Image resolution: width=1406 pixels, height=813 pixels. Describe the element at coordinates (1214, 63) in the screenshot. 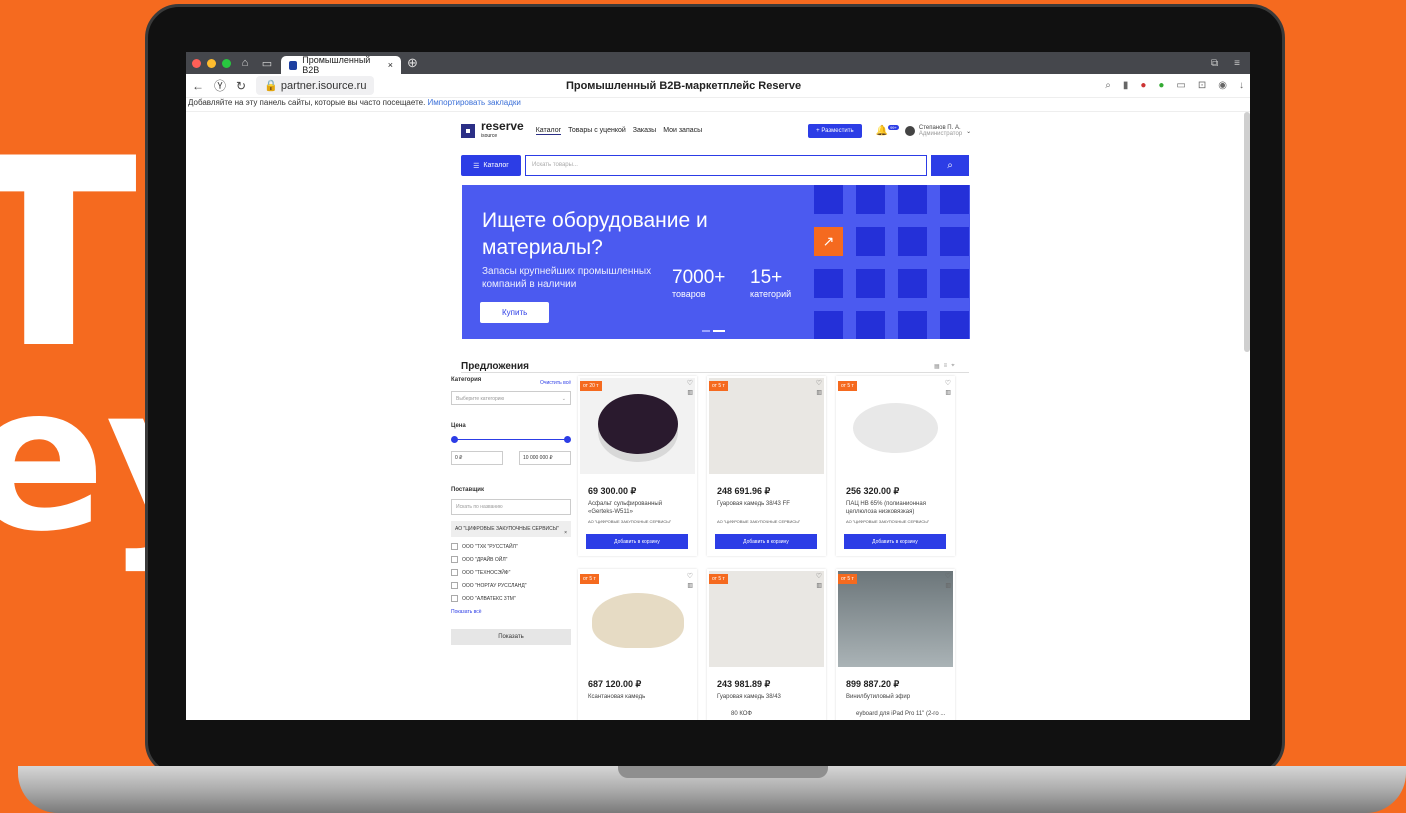

I see `tabs-icon: ⧉` at that location.